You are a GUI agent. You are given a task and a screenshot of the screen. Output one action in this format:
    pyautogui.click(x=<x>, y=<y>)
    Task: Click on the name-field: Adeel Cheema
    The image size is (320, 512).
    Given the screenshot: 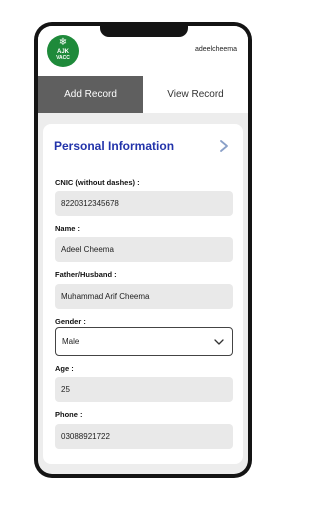 What is the action you would take?
    pyautogui.click(x=144, y=249)
    